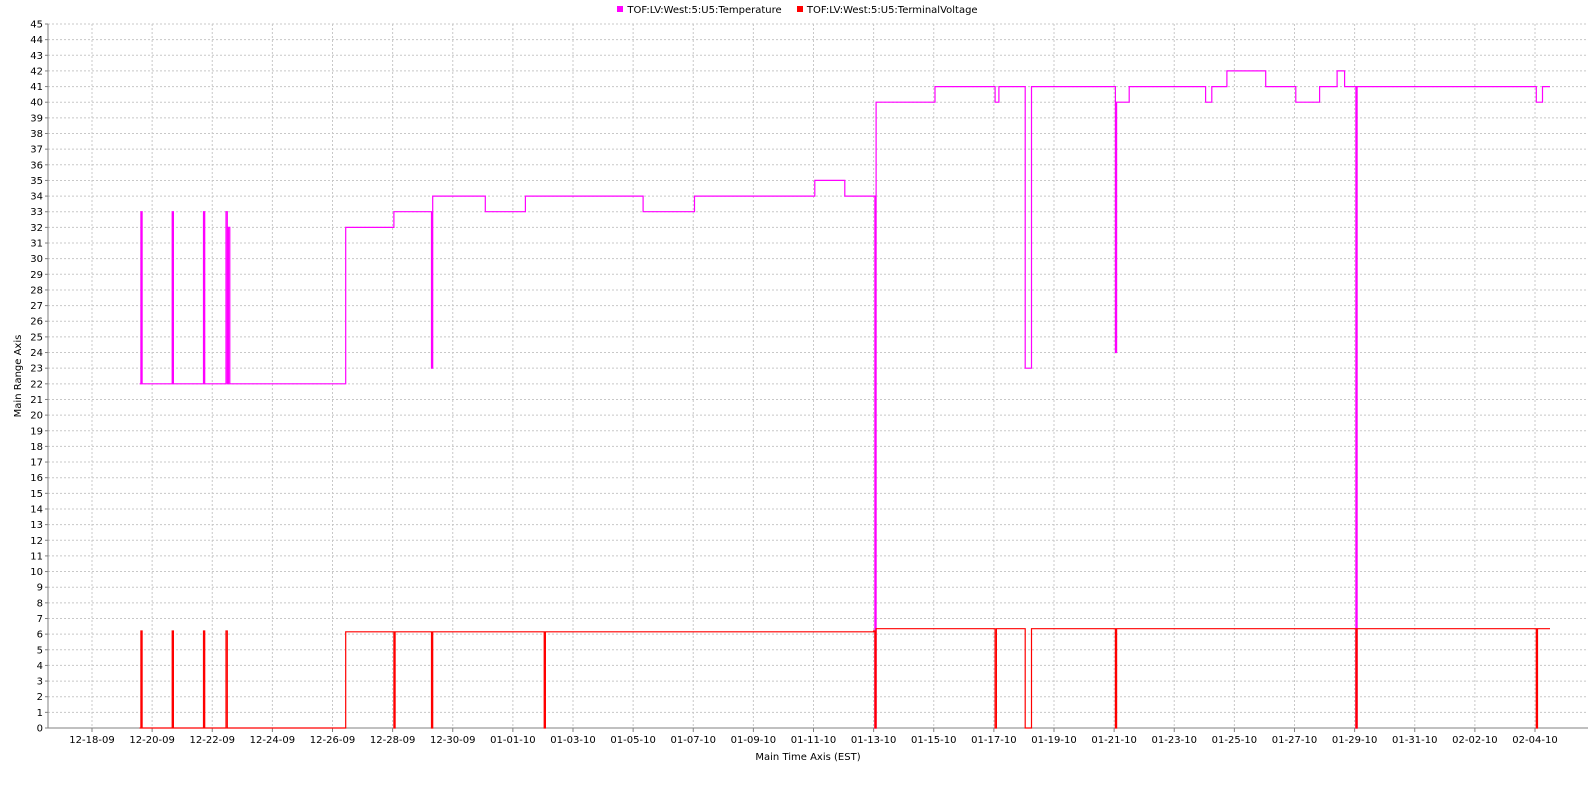 The height and width of the screenshot is (785, 1595). I want to click on y-tick-label: 15, so click(36, 494).